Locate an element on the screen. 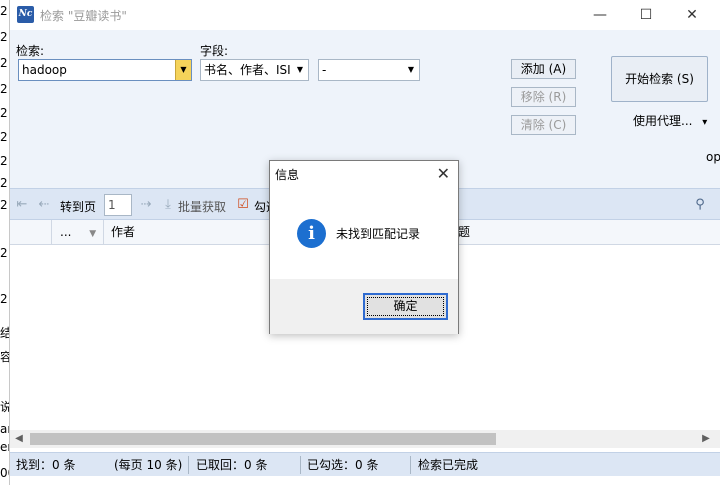 This screenshot has height=485, width=720. scroll-right-icon: ▶ is located at coordinates (706, 439).